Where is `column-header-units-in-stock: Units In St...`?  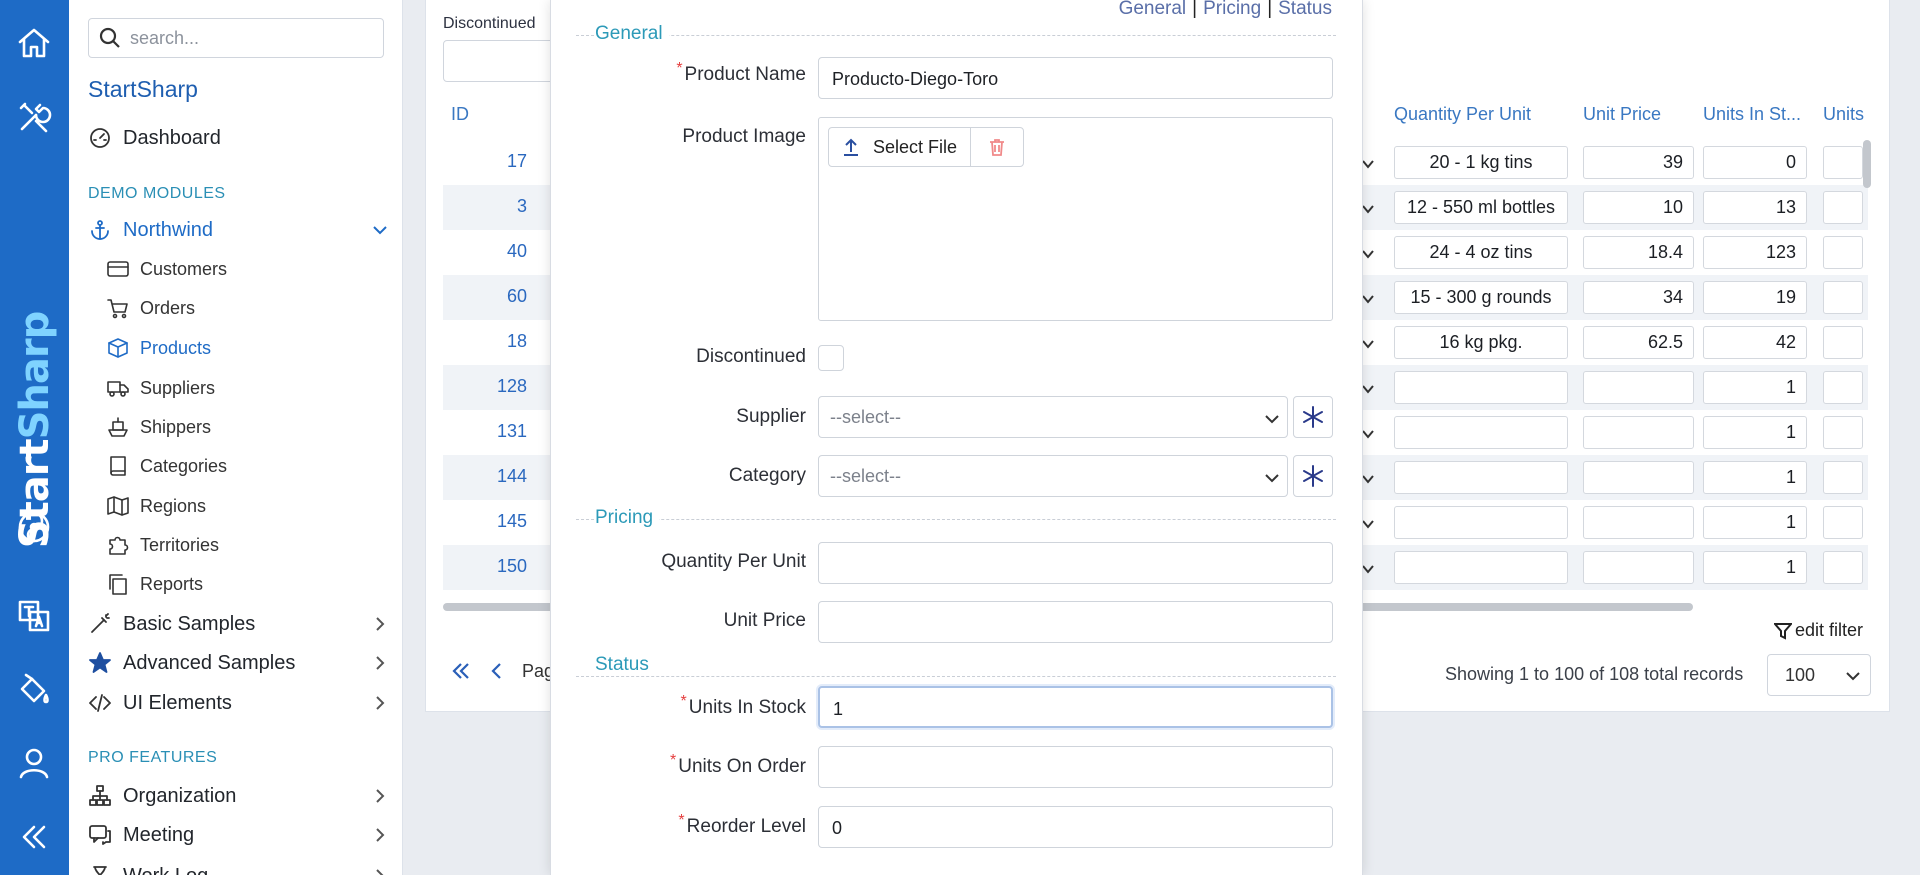 column-header-units-in-stock: Units In St... is located at coordinates (1752, 114).